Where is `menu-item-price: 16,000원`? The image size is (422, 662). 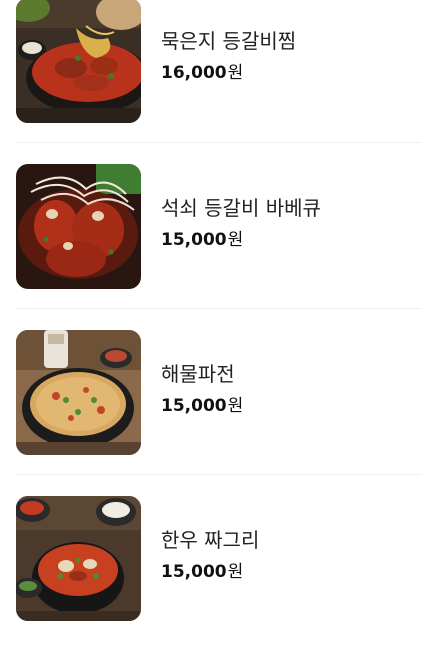
menu-item-price: 16,000원 is located at coordinates (202, 73).